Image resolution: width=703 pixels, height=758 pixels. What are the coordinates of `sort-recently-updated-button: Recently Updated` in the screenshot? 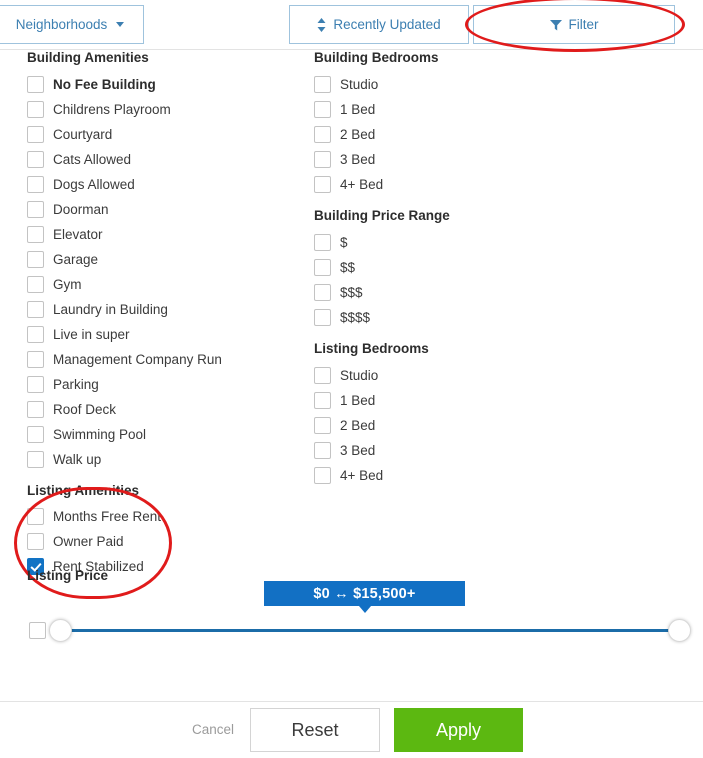 It's located at (379, 24).